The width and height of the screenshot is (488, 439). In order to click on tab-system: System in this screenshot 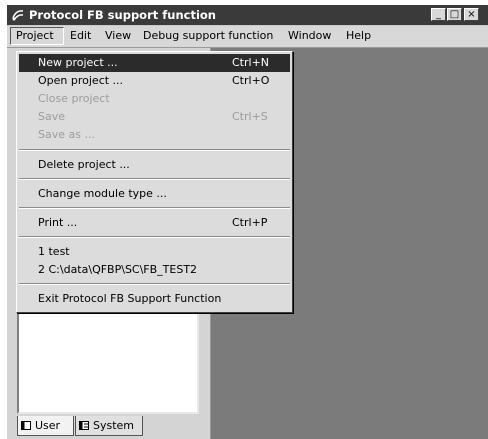, I will do `click(109, 426)`.